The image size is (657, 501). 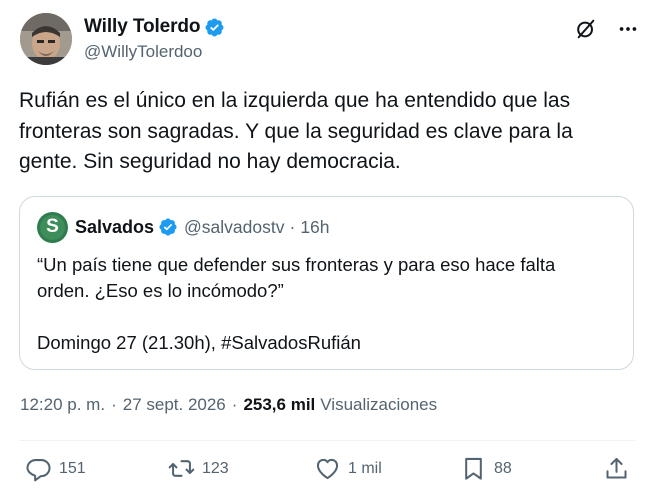 I want to click on quoted-avatar: S, so click(x=52, y=227).